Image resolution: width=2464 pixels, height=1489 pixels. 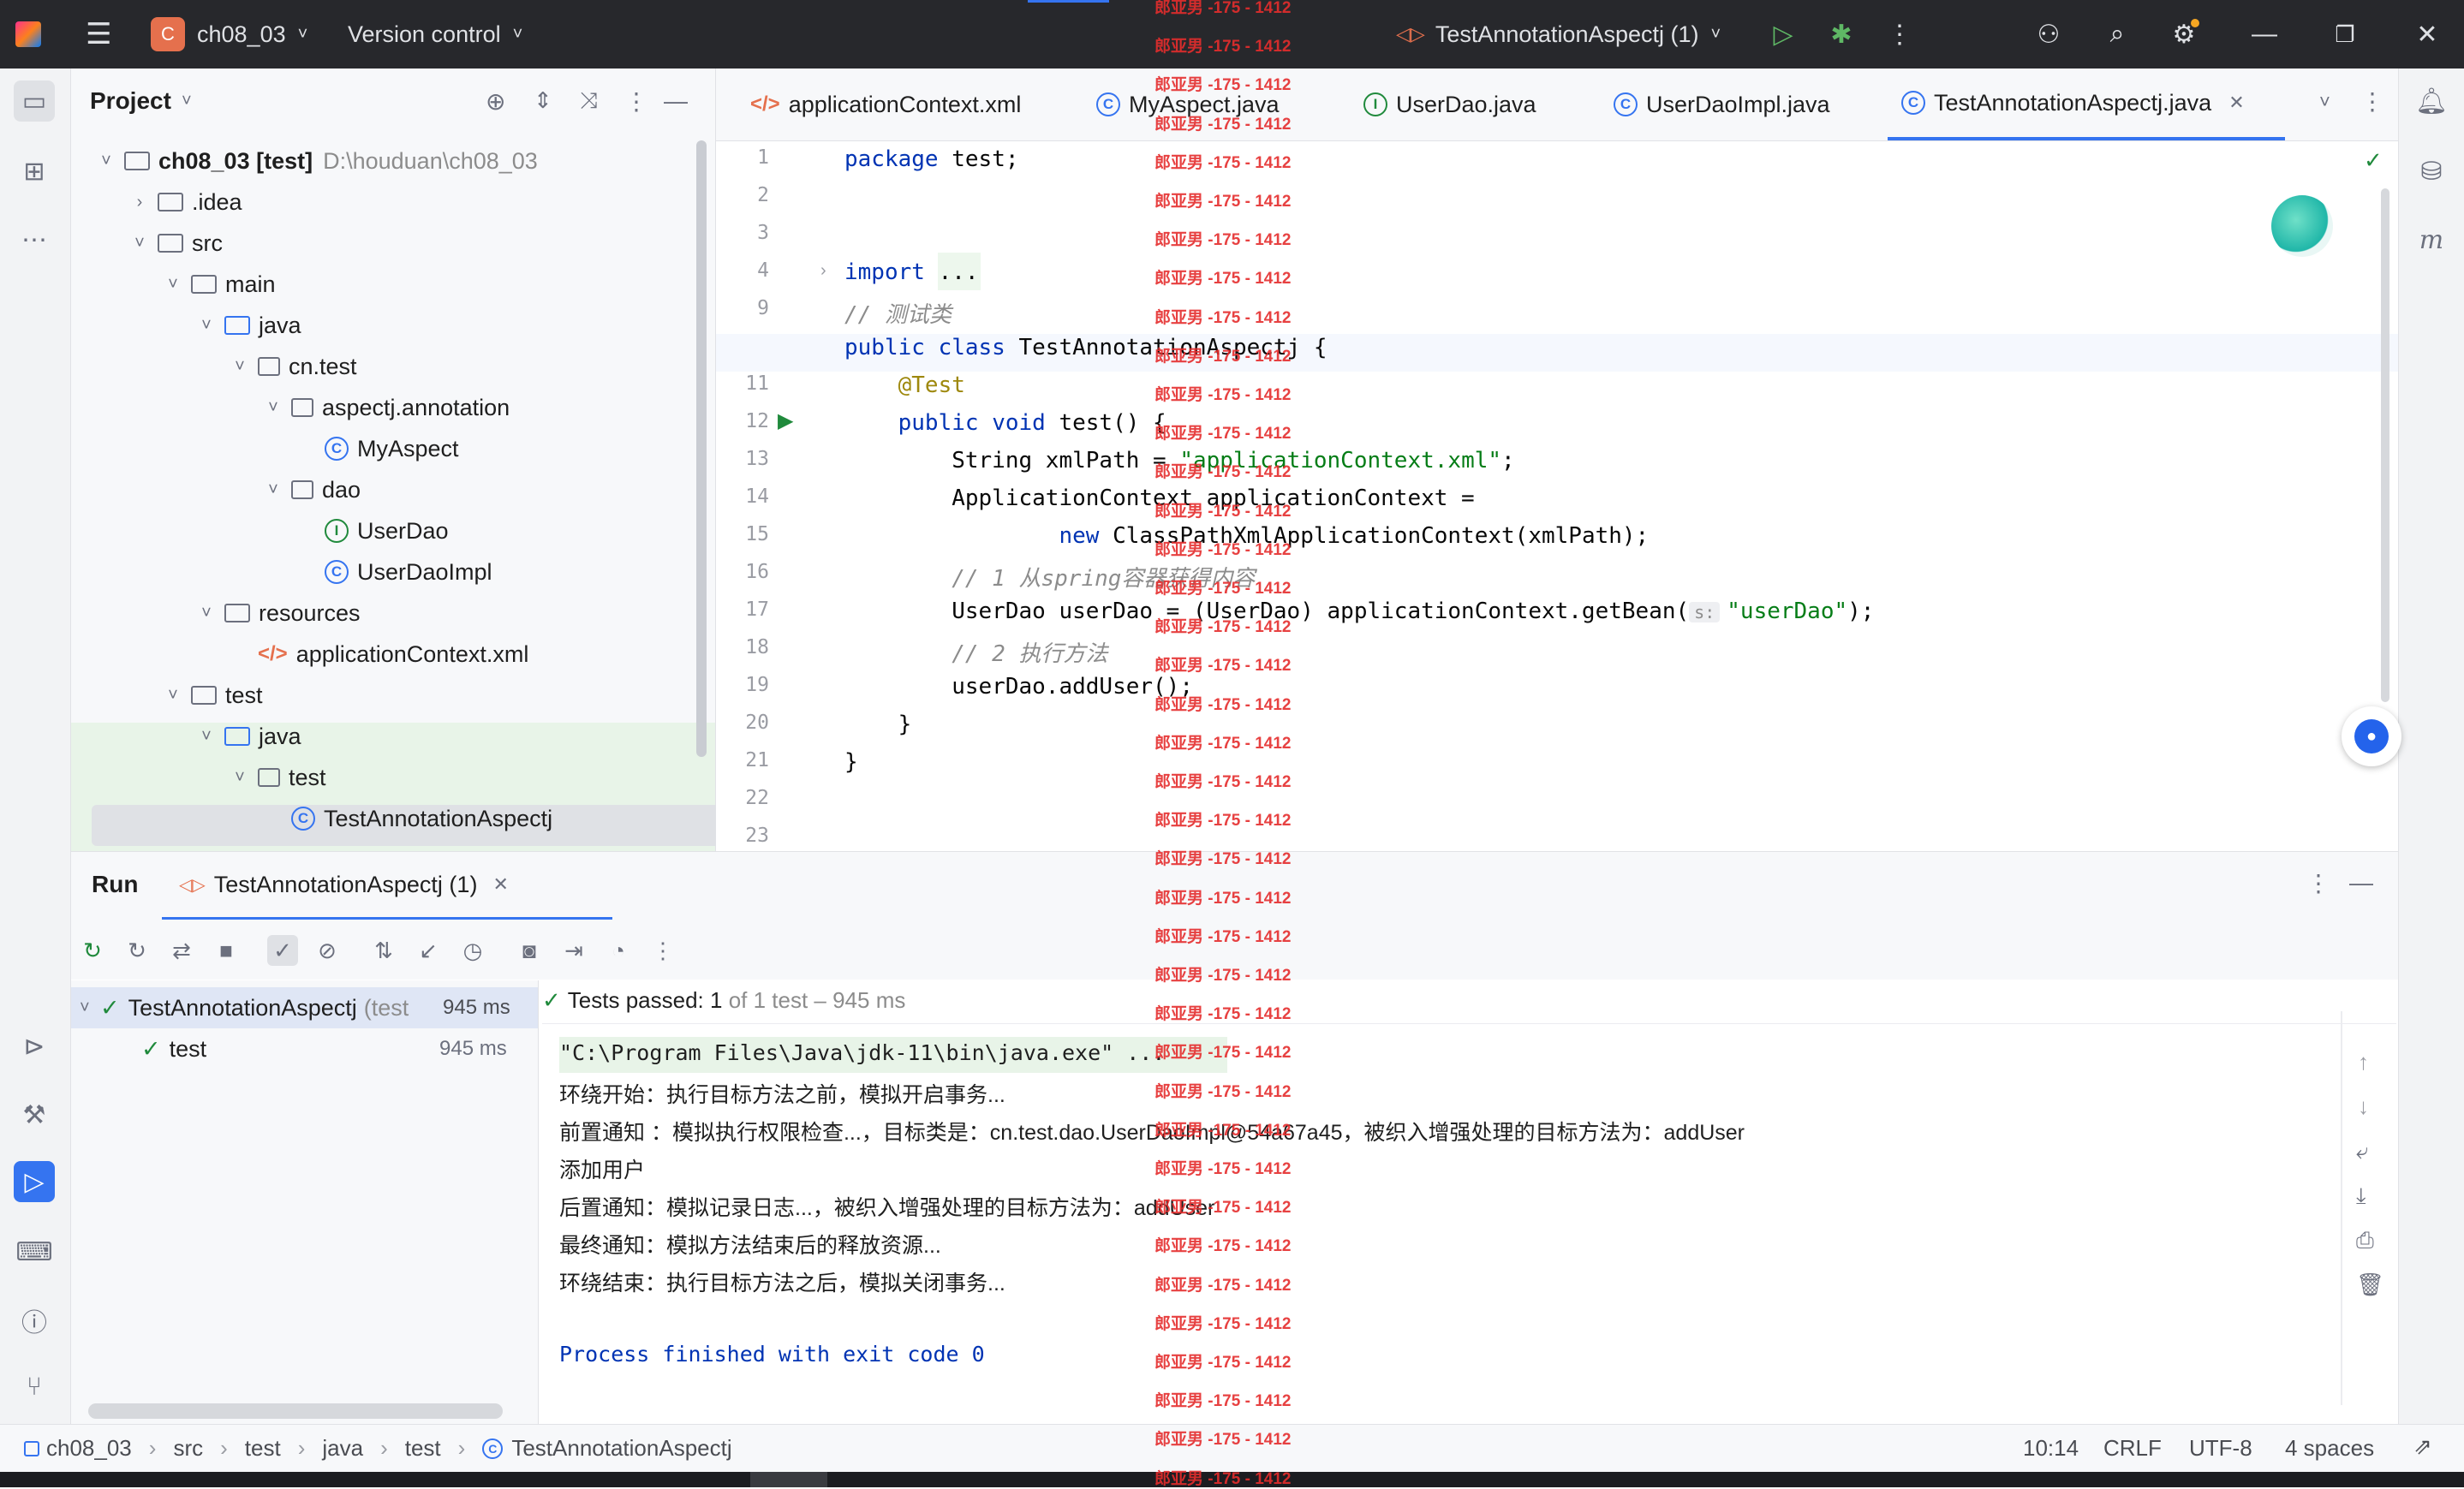 I want to click on fold-icon: ›, so click(x=823, y=271).